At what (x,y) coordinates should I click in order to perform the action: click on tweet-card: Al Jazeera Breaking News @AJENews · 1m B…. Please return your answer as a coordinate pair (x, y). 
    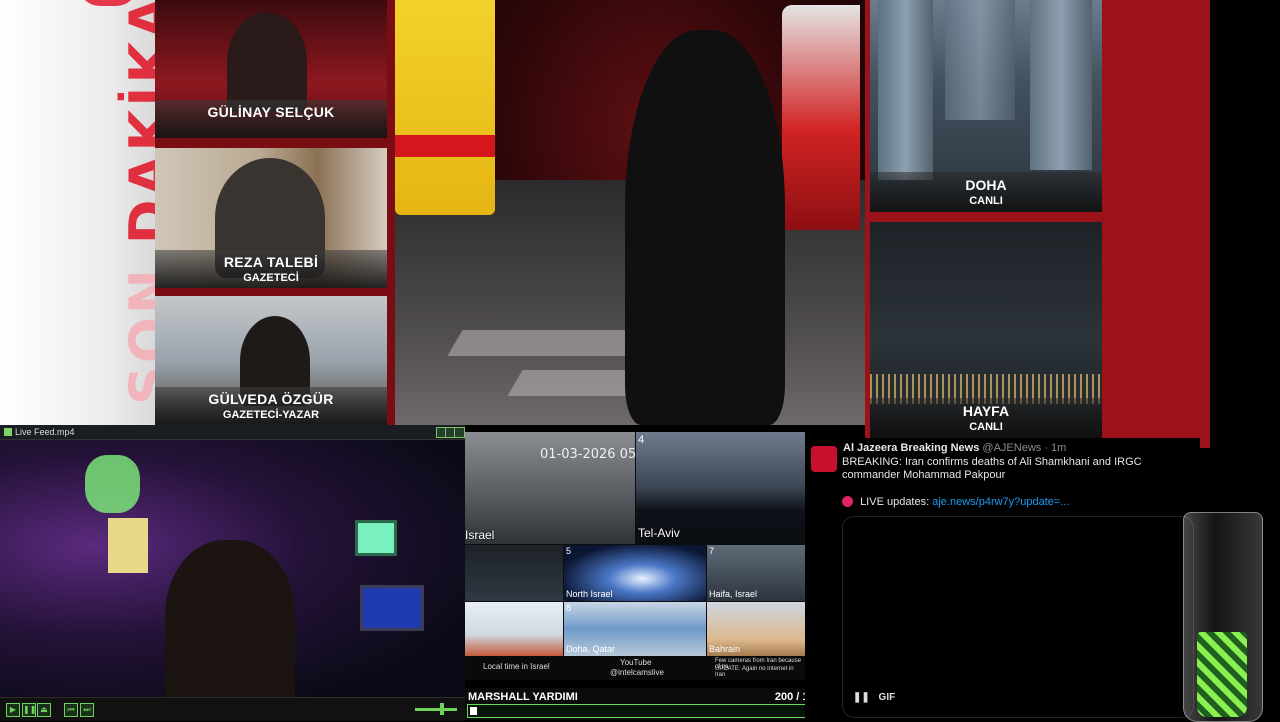
    Looking at the image, I should click on (1002, 579).